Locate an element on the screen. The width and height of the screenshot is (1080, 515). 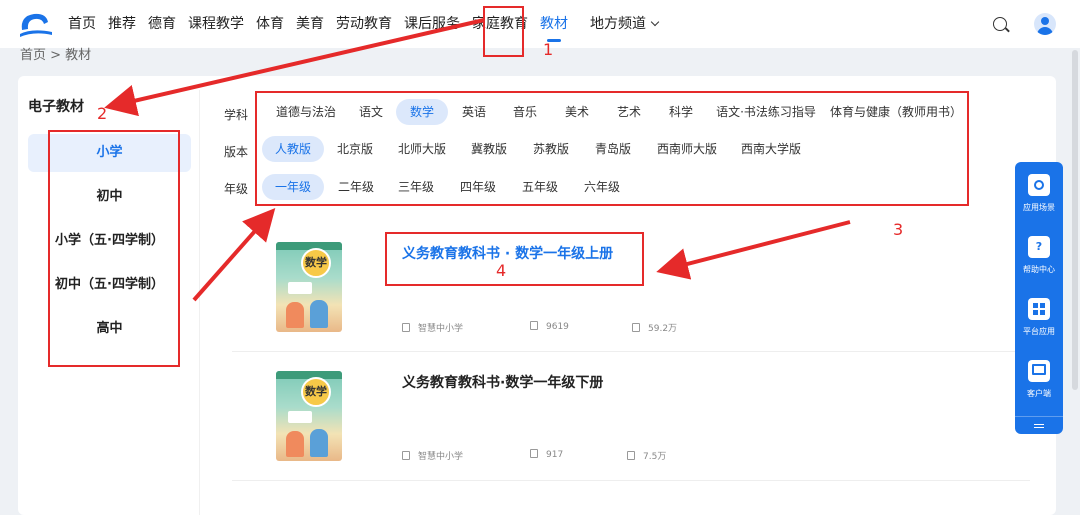
float-item-label: 客户端 is located at coordinates (1039, 393).